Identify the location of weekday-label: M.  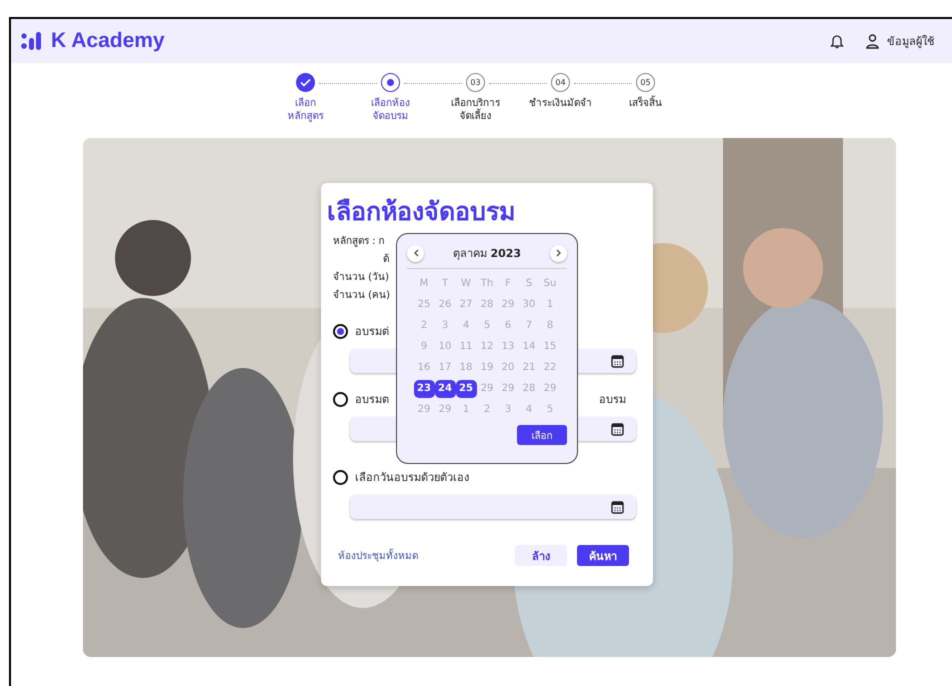
(424, 284).